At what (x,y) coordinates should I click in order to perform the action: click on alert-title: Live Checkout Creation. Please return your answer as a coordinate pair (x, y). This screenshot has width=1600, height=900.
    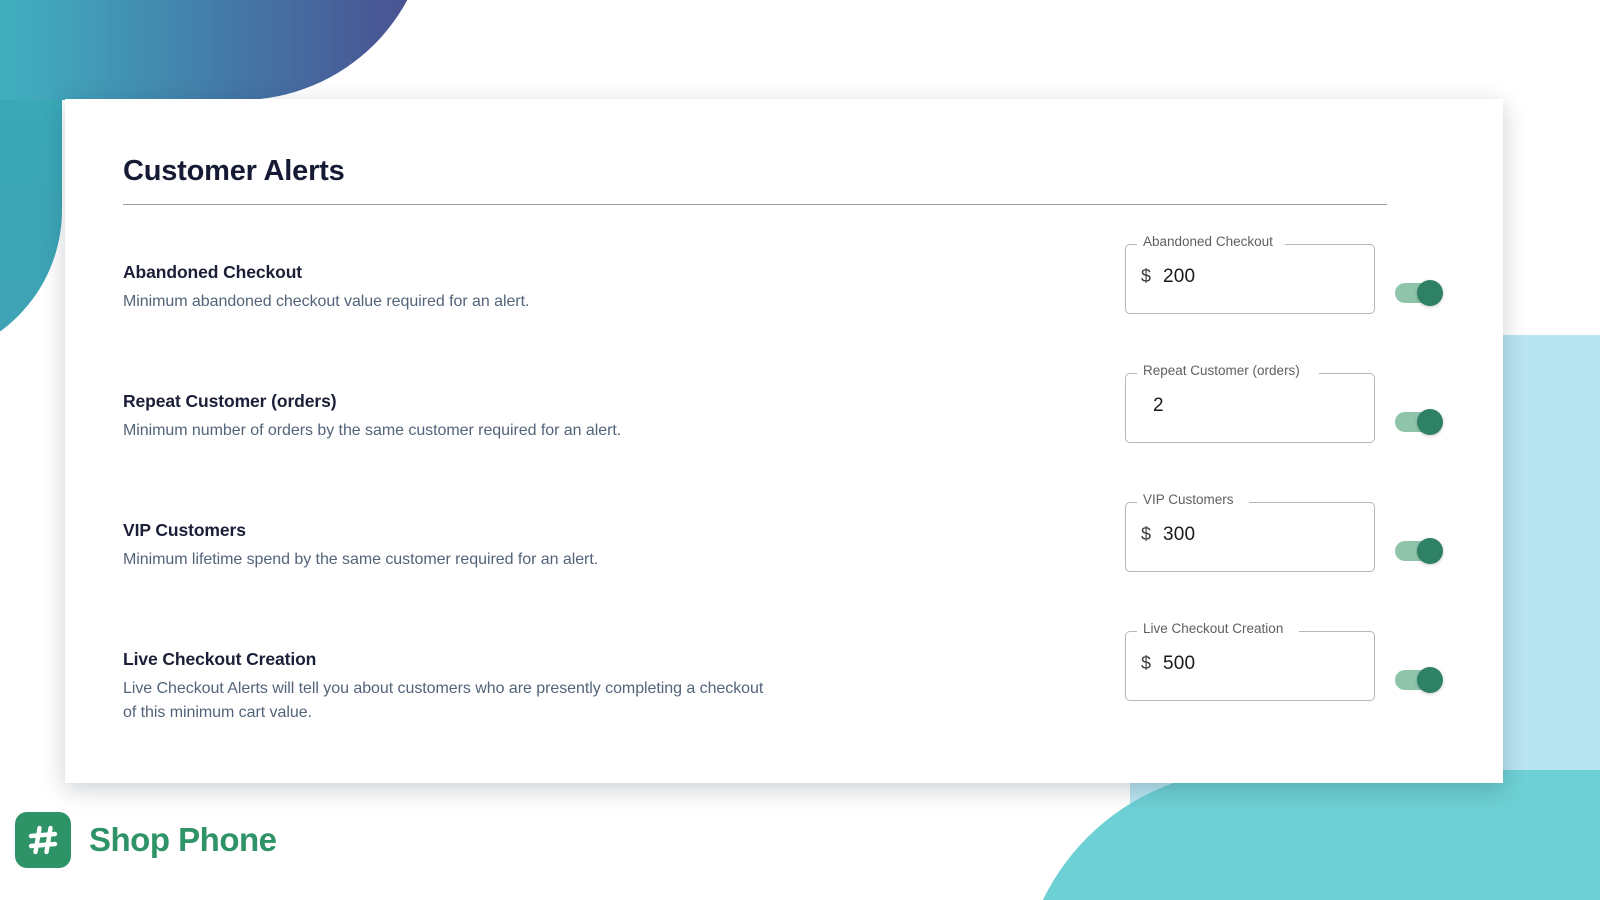
    Looking at the image, I should click on (220, 659).